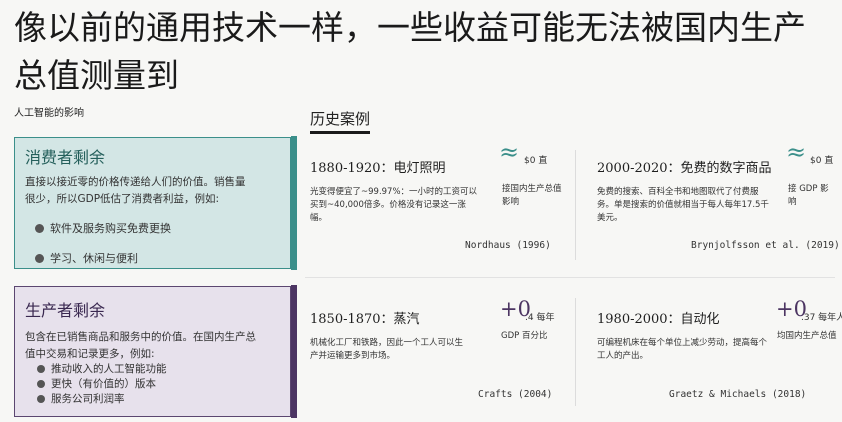 This screenshot has width=842, height=422. I want to click on impact-value: .37 每年人, so click(821, 318).